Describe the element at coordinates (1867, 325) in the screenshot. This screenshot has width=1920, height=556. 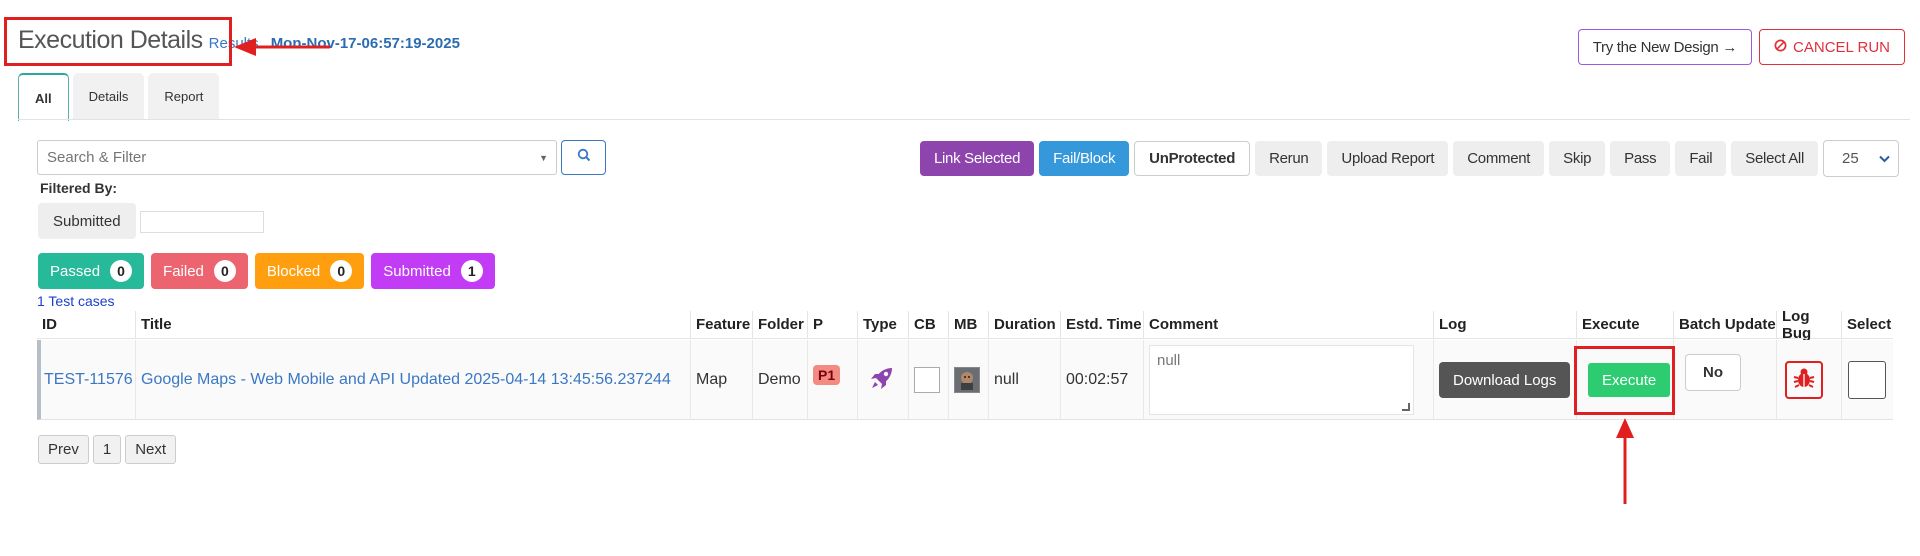
I see `column-header-select: Select` at that location.